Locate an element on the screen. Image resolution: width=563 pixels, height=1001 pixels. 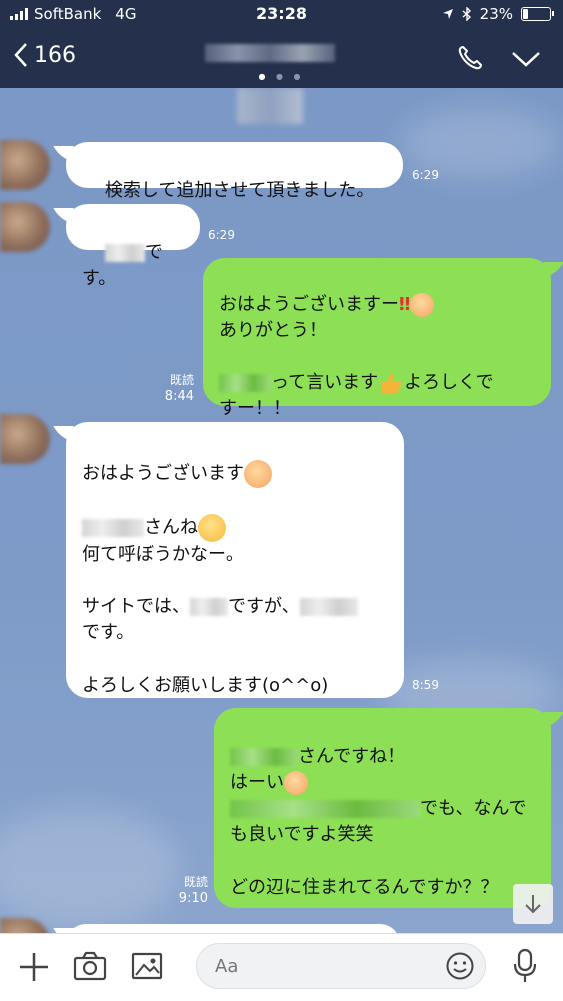
message-line: よろしくお願いします(o^^o) is located at coordinates (205, 685).